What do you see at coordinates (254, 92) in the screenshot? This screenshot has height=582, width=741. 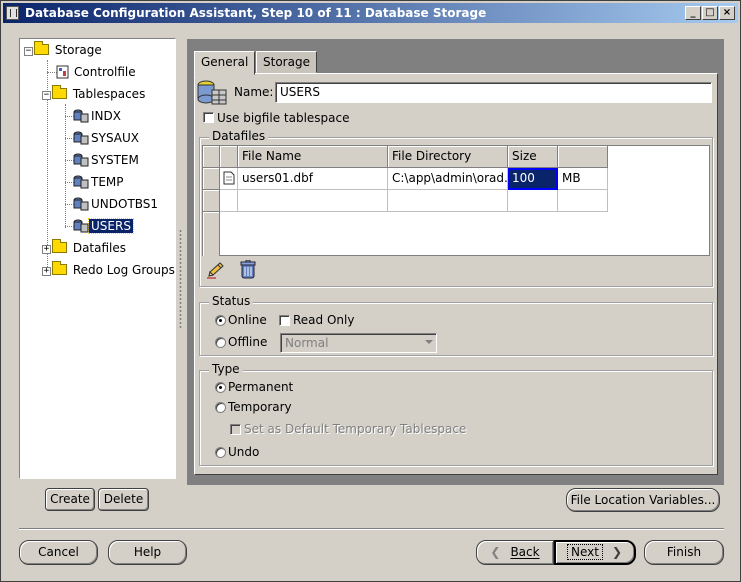 I see `name-label: Name:` at bounding box center [254, 92].